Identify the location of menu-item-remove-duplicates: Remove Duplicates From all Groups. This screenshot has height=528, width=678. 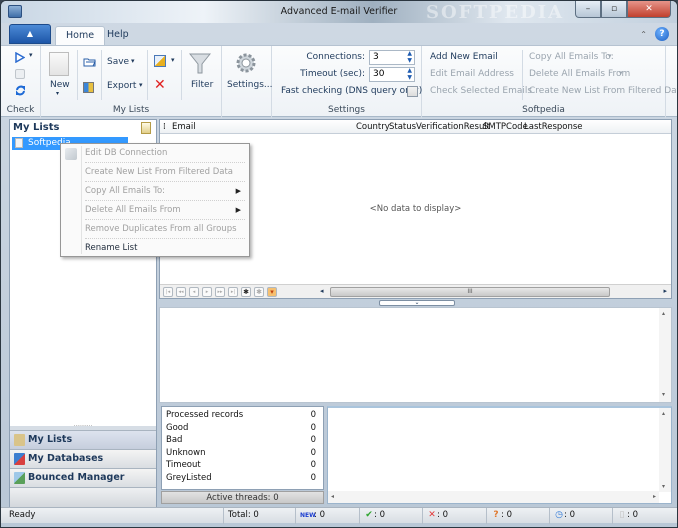
(165, 229).